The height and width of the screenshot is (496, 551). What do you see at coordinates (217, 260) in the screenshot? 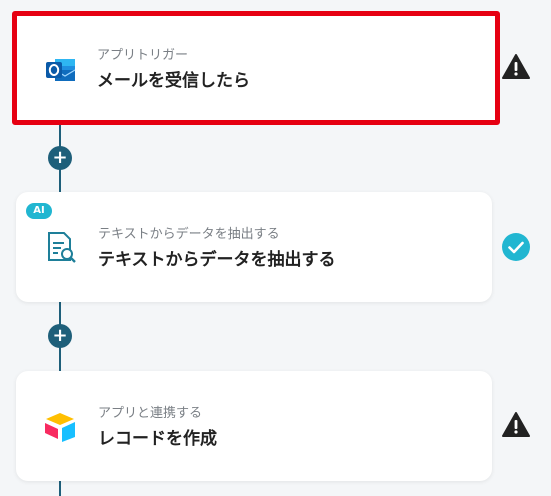
I see `step-title: テキストからデータを抽出する` at bounding box center [217, 260].